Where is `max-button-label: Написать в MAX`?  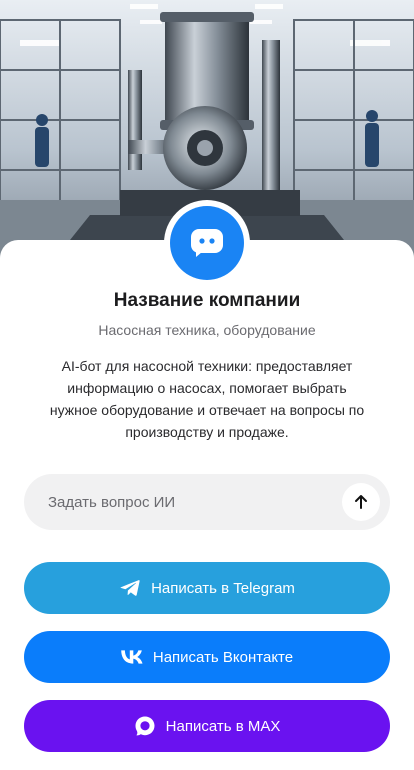 max-button-label: Написать в MAX is located at coordinates (223, 726).